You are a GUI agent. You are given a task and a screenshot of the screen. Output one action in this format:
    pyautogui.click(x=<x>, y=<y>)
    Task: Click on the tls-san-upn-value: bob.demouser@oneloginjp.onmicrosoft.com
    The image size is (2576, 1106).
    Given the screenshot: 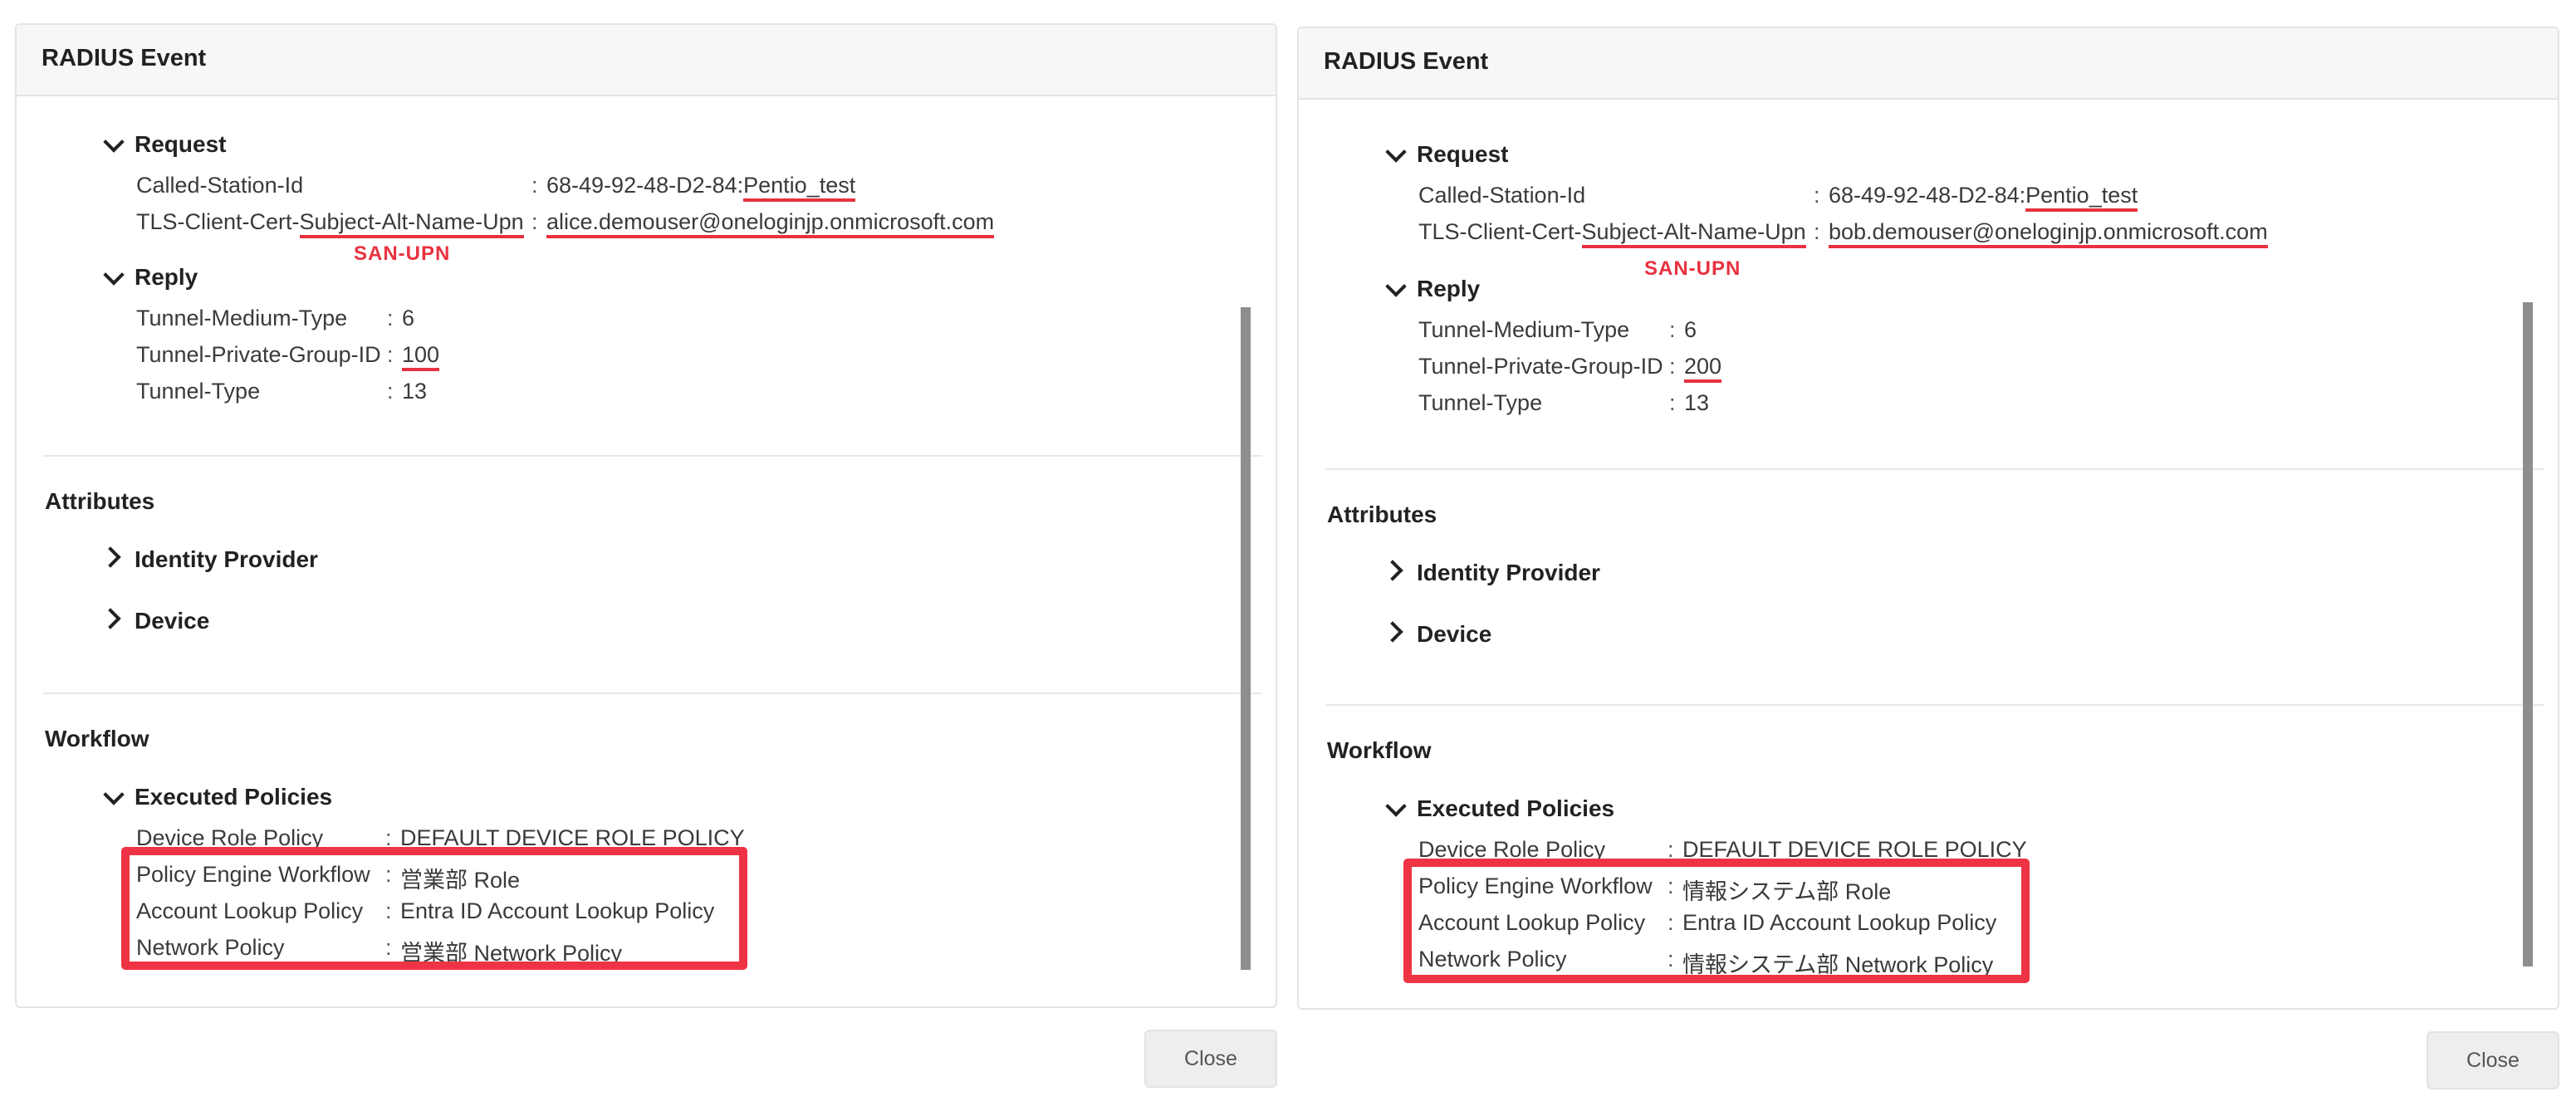 What is the action you would take?
    pyautogui.click(x=2048, y=233)
    